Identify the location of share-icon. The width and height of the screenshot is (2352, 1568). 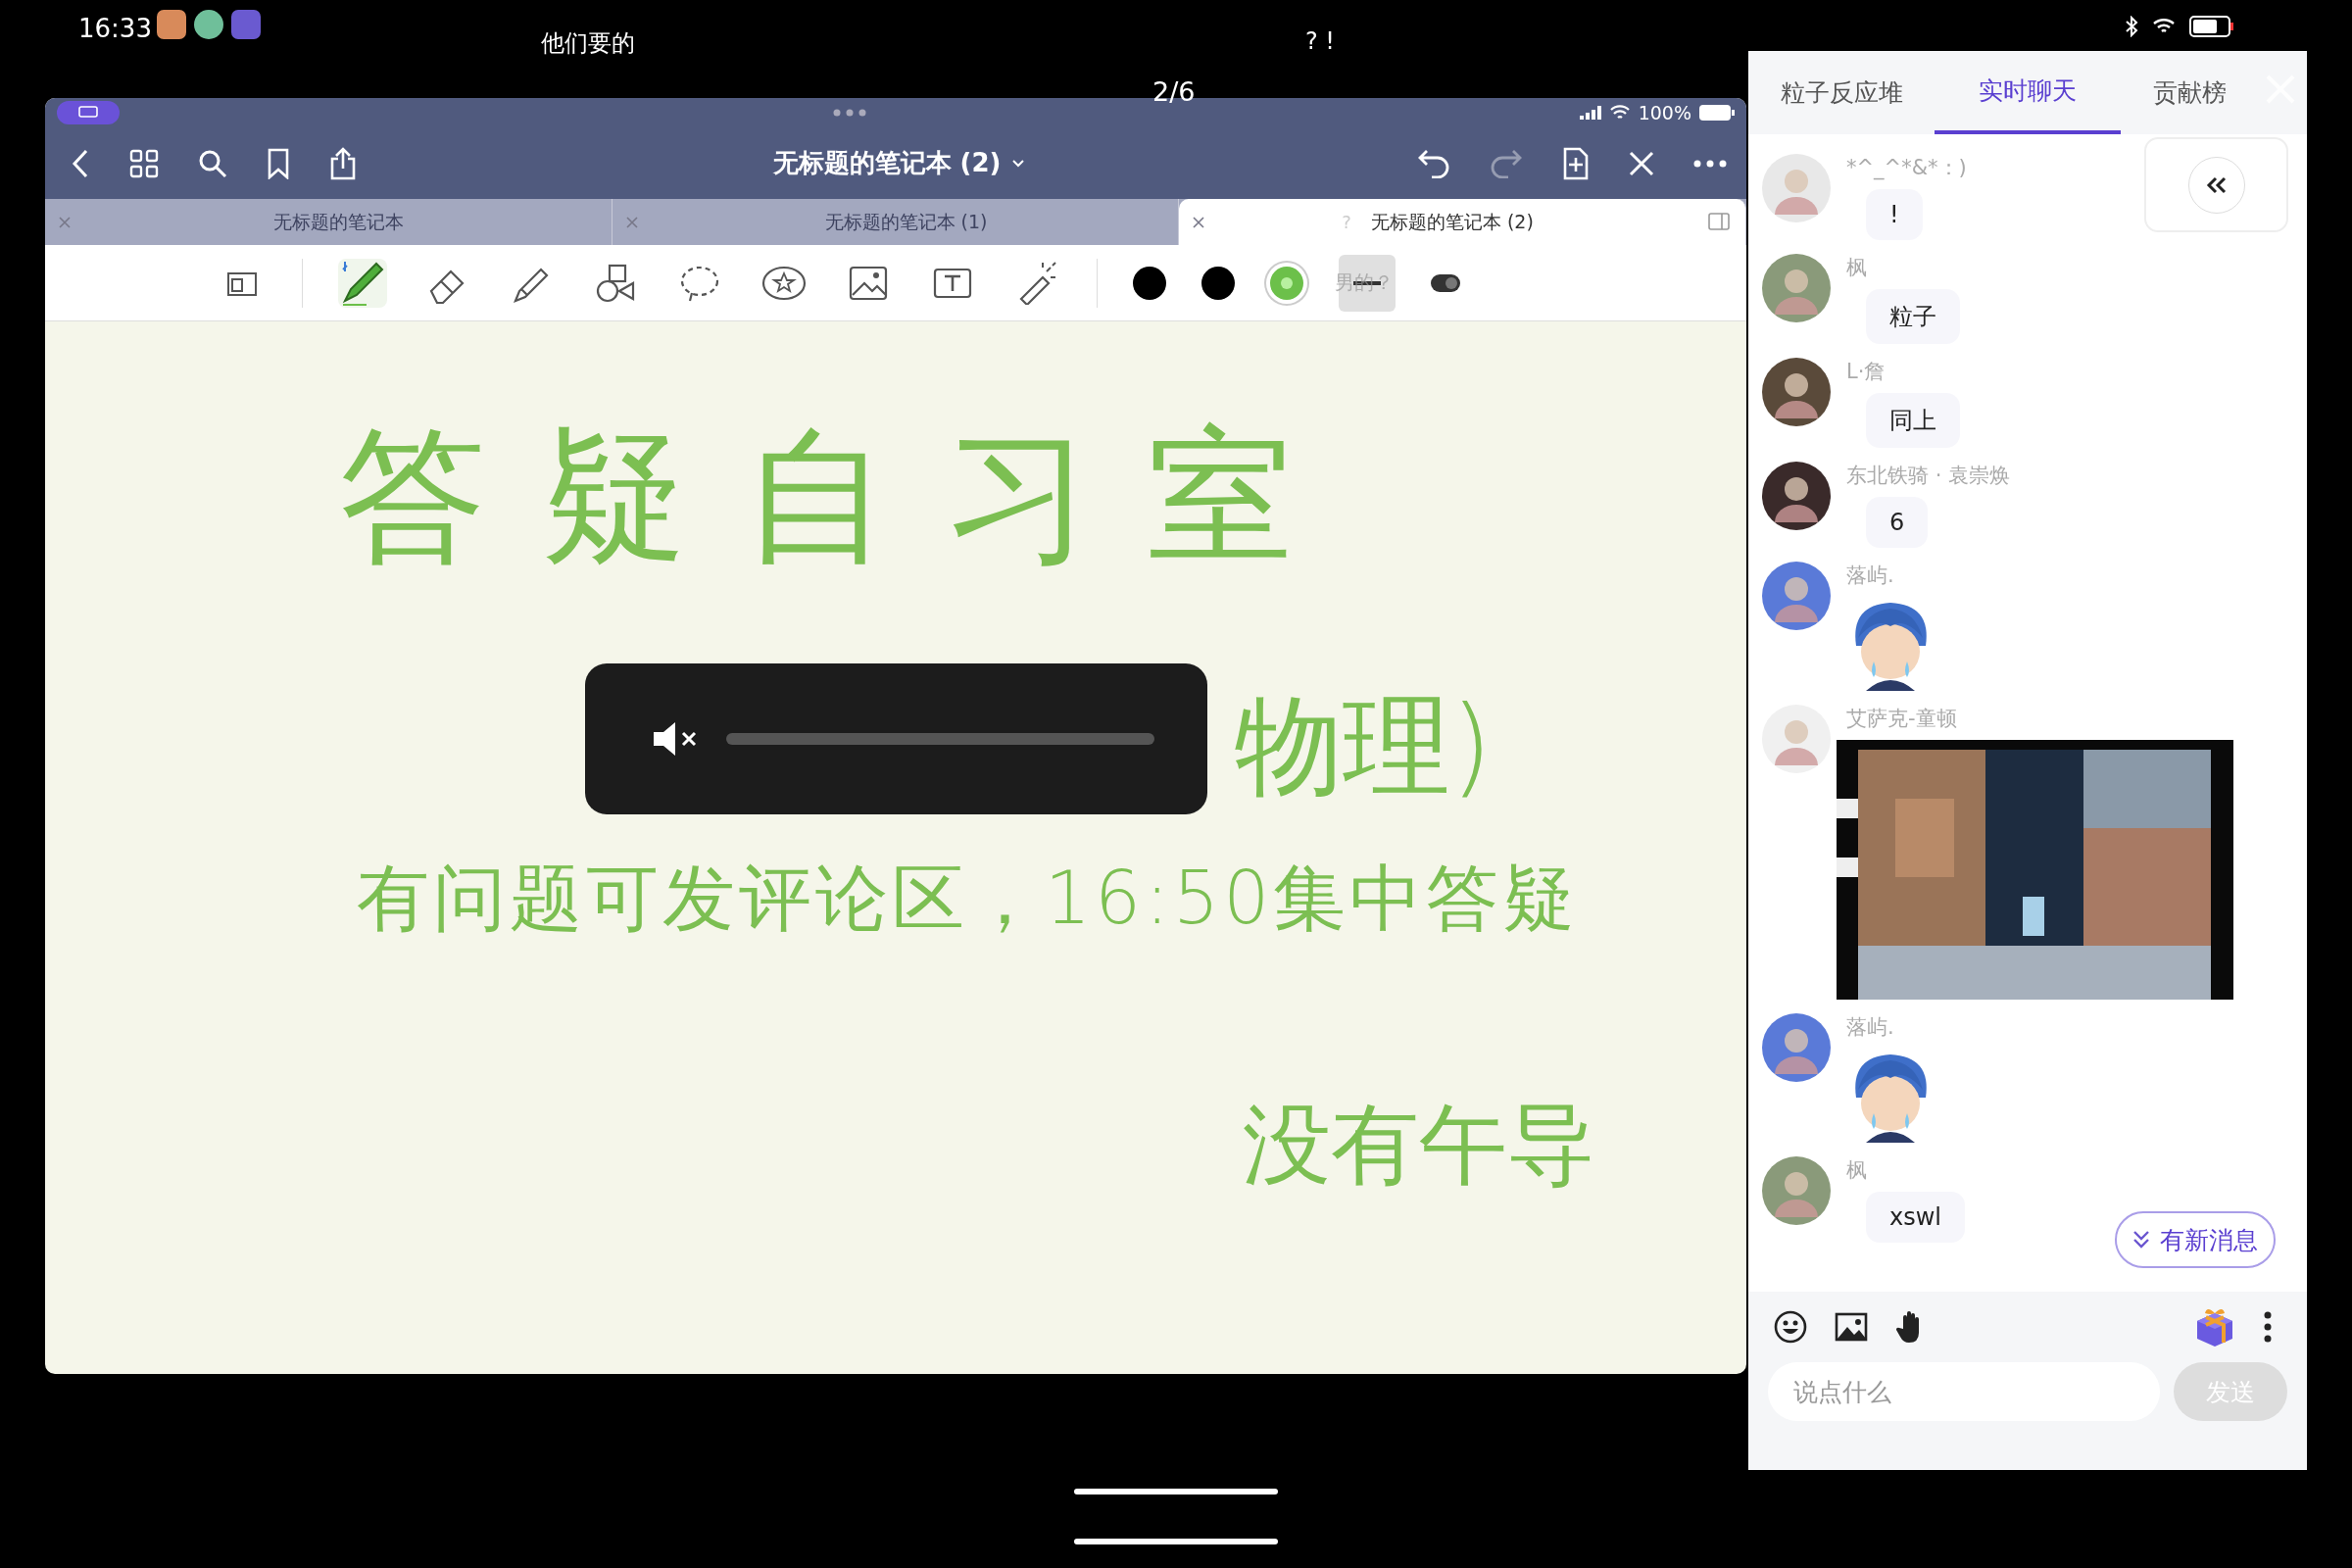
(343, 163).